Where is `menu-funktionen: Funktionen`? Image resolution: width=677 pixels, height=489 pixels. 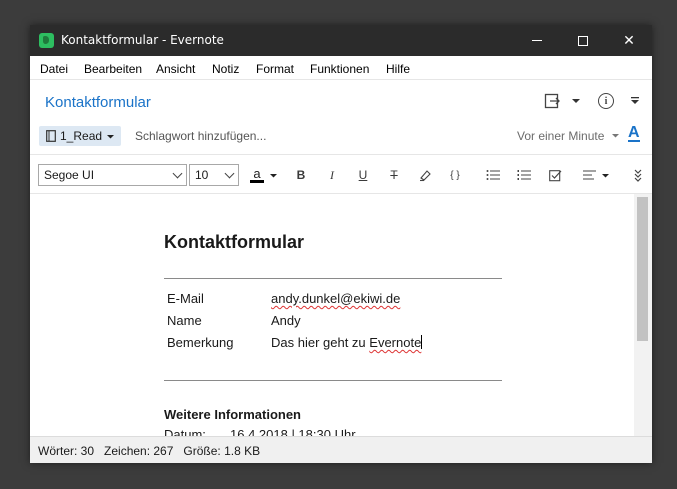
menu-funktionen: Funktionen is located at coordinates (339, 69).